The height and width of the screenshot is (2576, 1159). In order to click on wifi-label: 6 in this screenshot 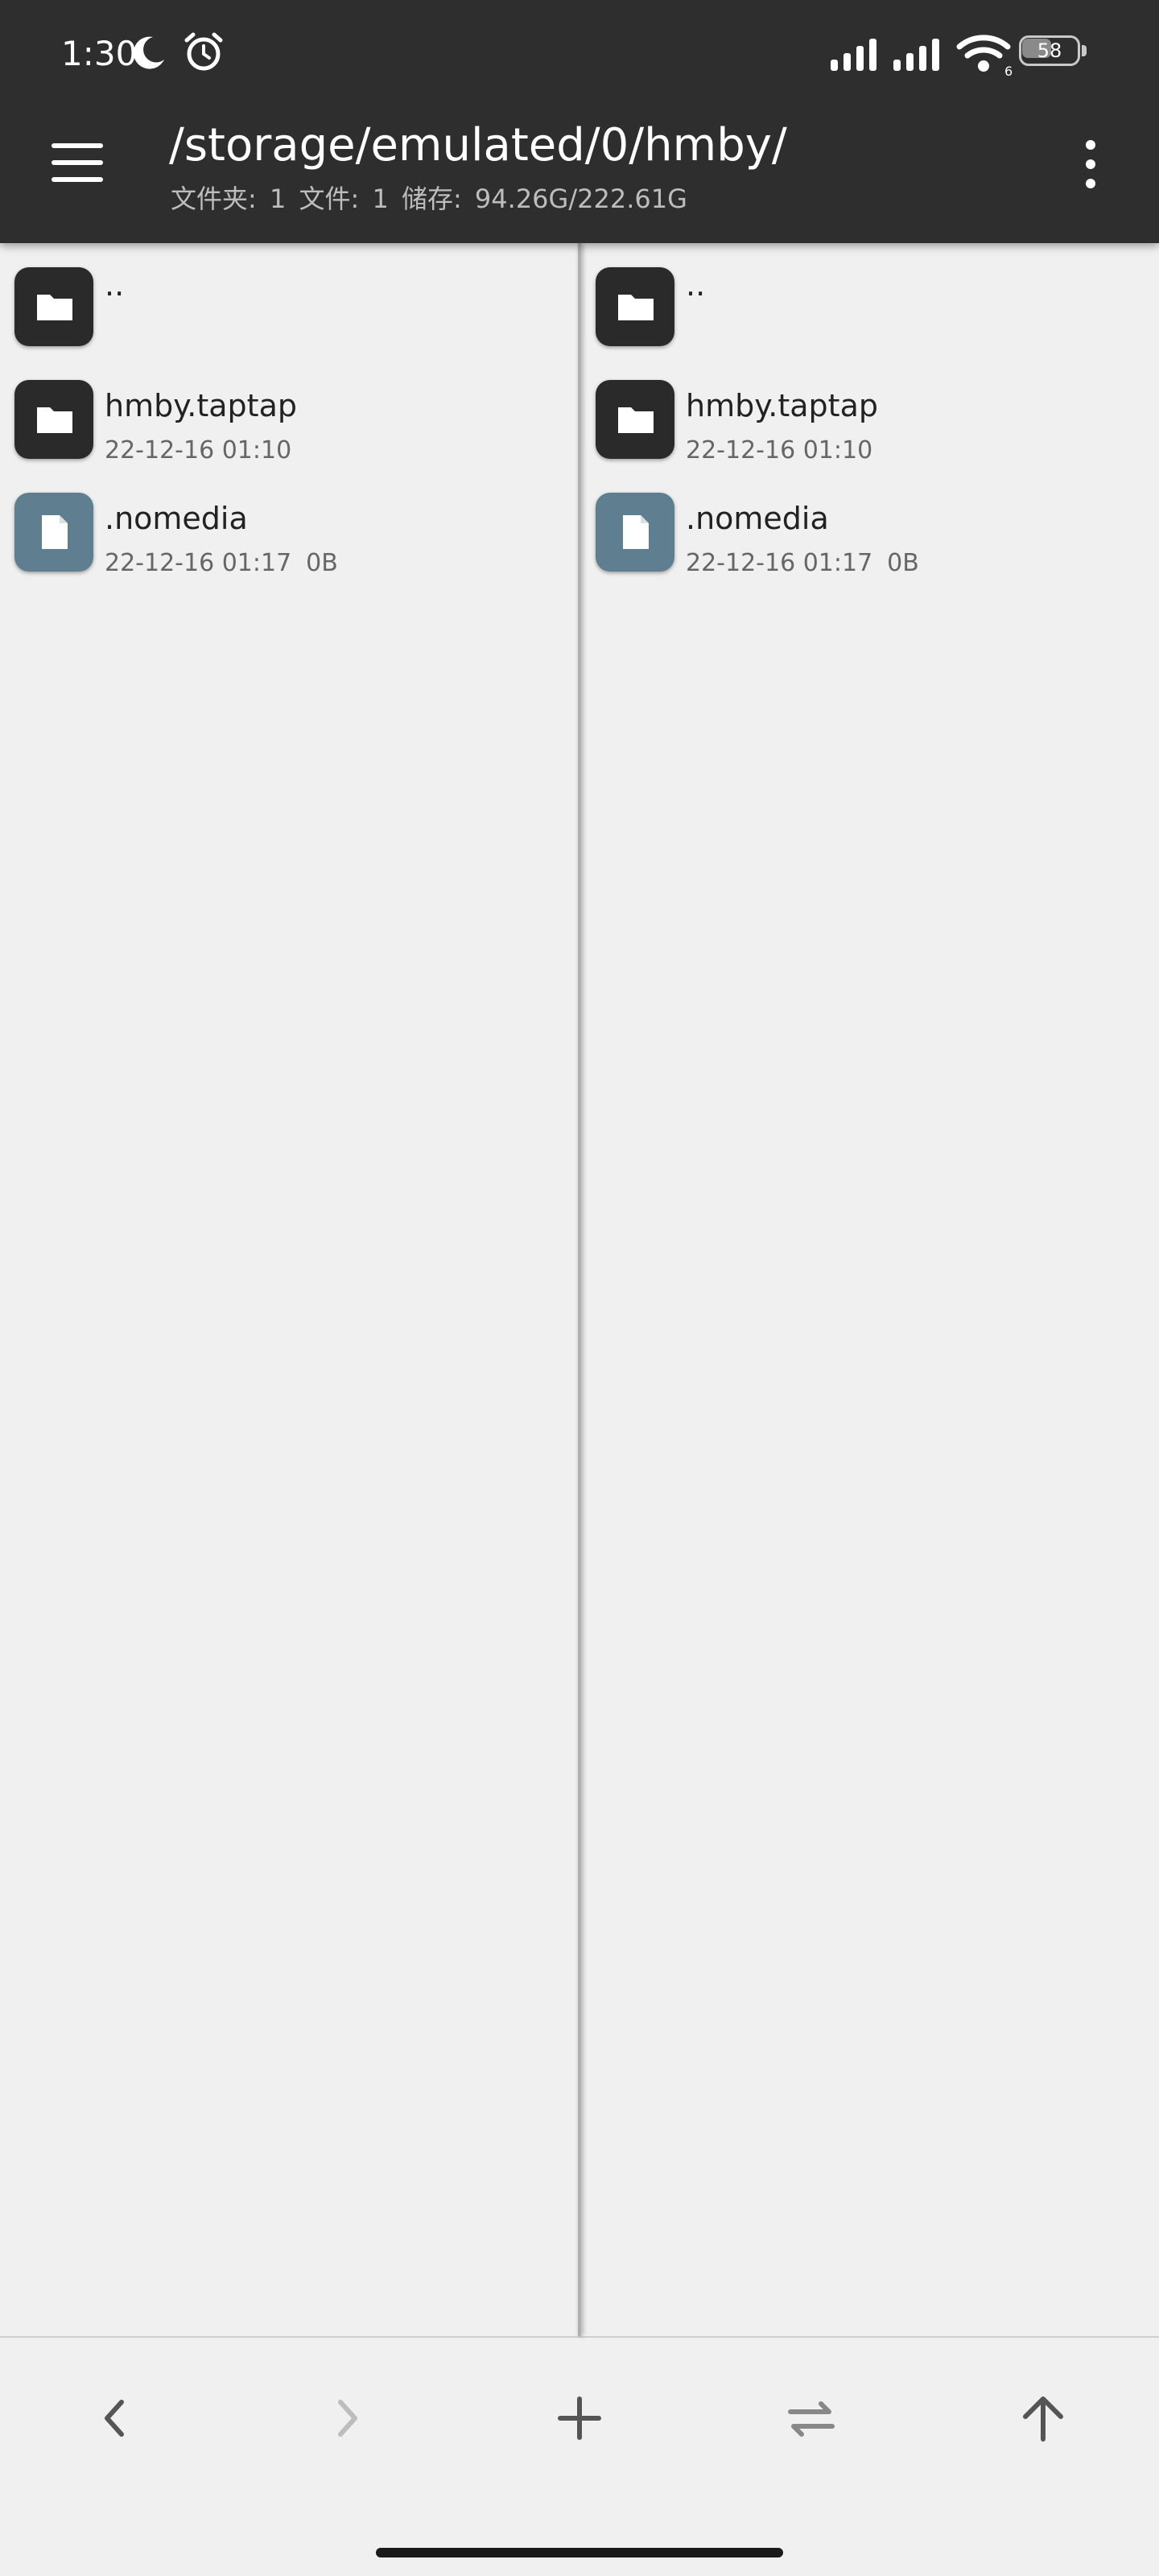, I will do `click(1008, 70)`.